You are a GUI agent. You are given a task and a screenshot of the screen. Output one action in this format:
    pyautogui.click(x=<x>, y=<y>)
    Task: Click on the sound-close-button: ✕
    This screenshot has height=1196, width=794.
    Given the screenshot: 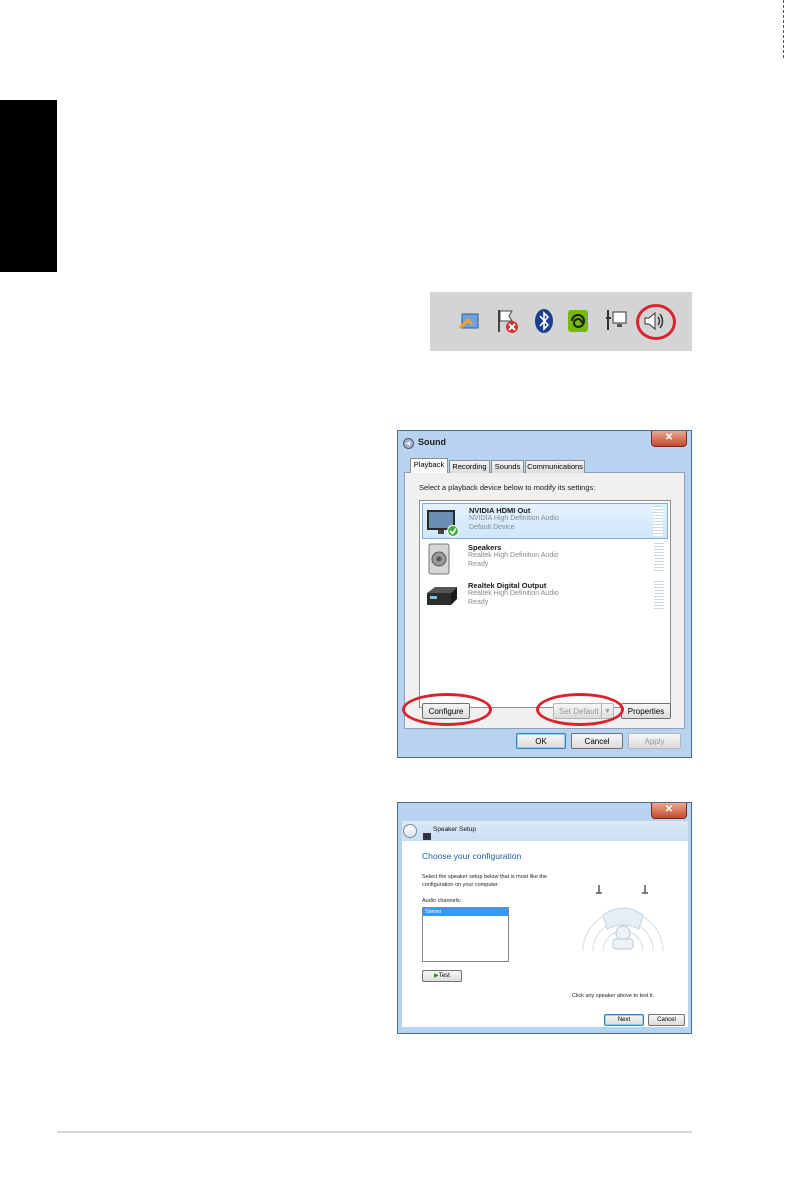 What is the action you would take?
    pyautogui.click(x=669, y=439)
    